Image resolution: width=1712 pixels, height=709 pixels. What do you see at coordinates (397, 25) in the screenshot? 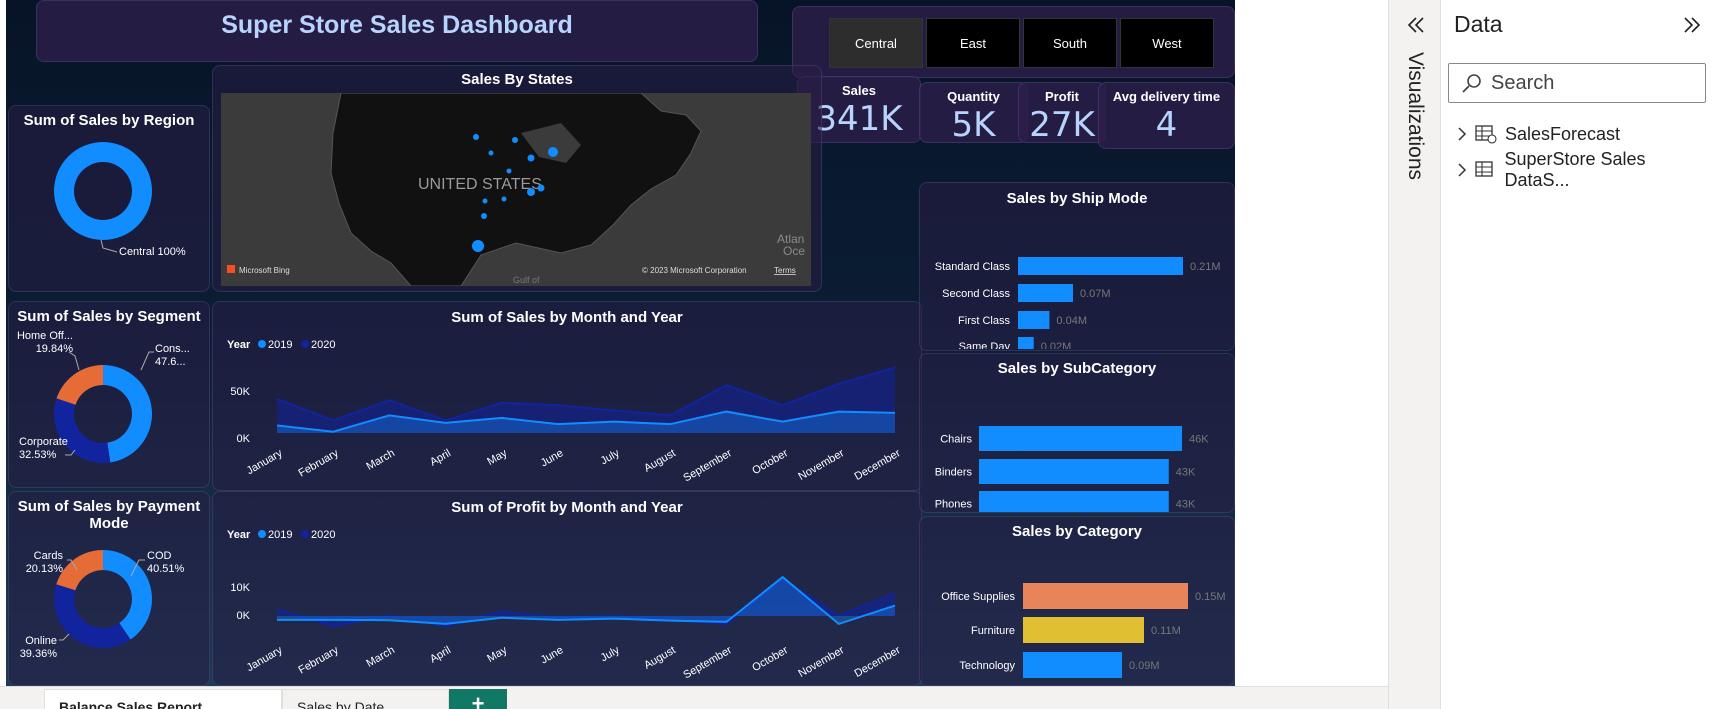
I see `dashboard-title: Super Store Sales Dashboard` at bounding box center [397, 25].